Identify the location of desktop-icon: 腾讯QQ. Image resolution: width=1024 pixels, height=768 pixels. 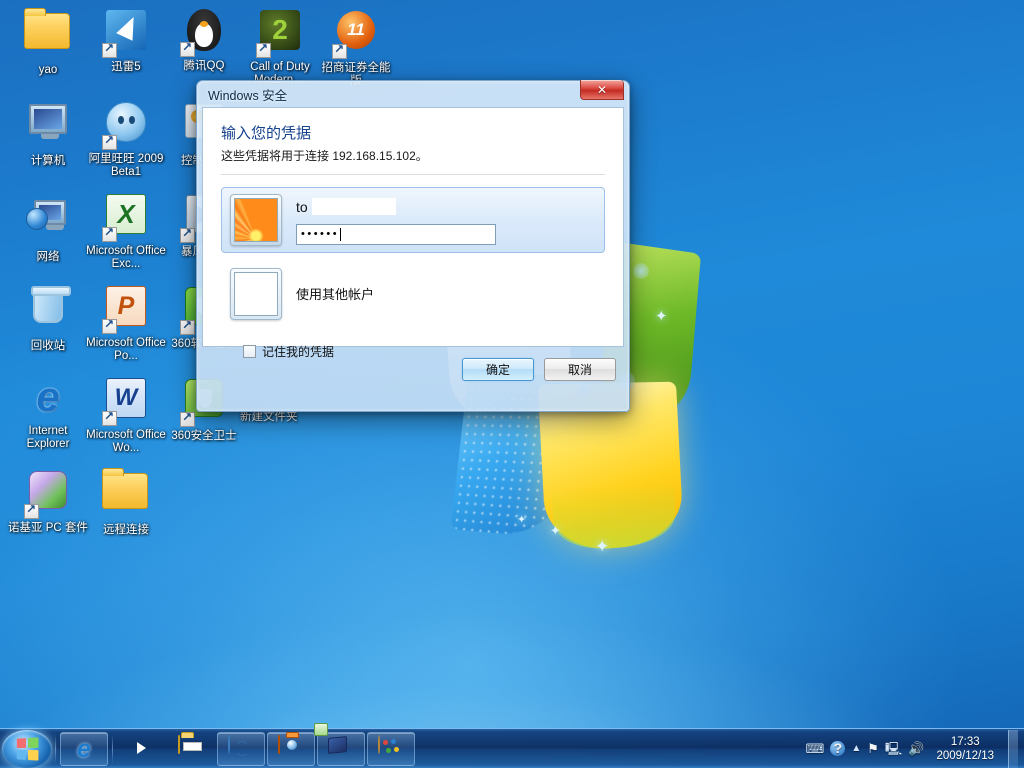
(204, 39).